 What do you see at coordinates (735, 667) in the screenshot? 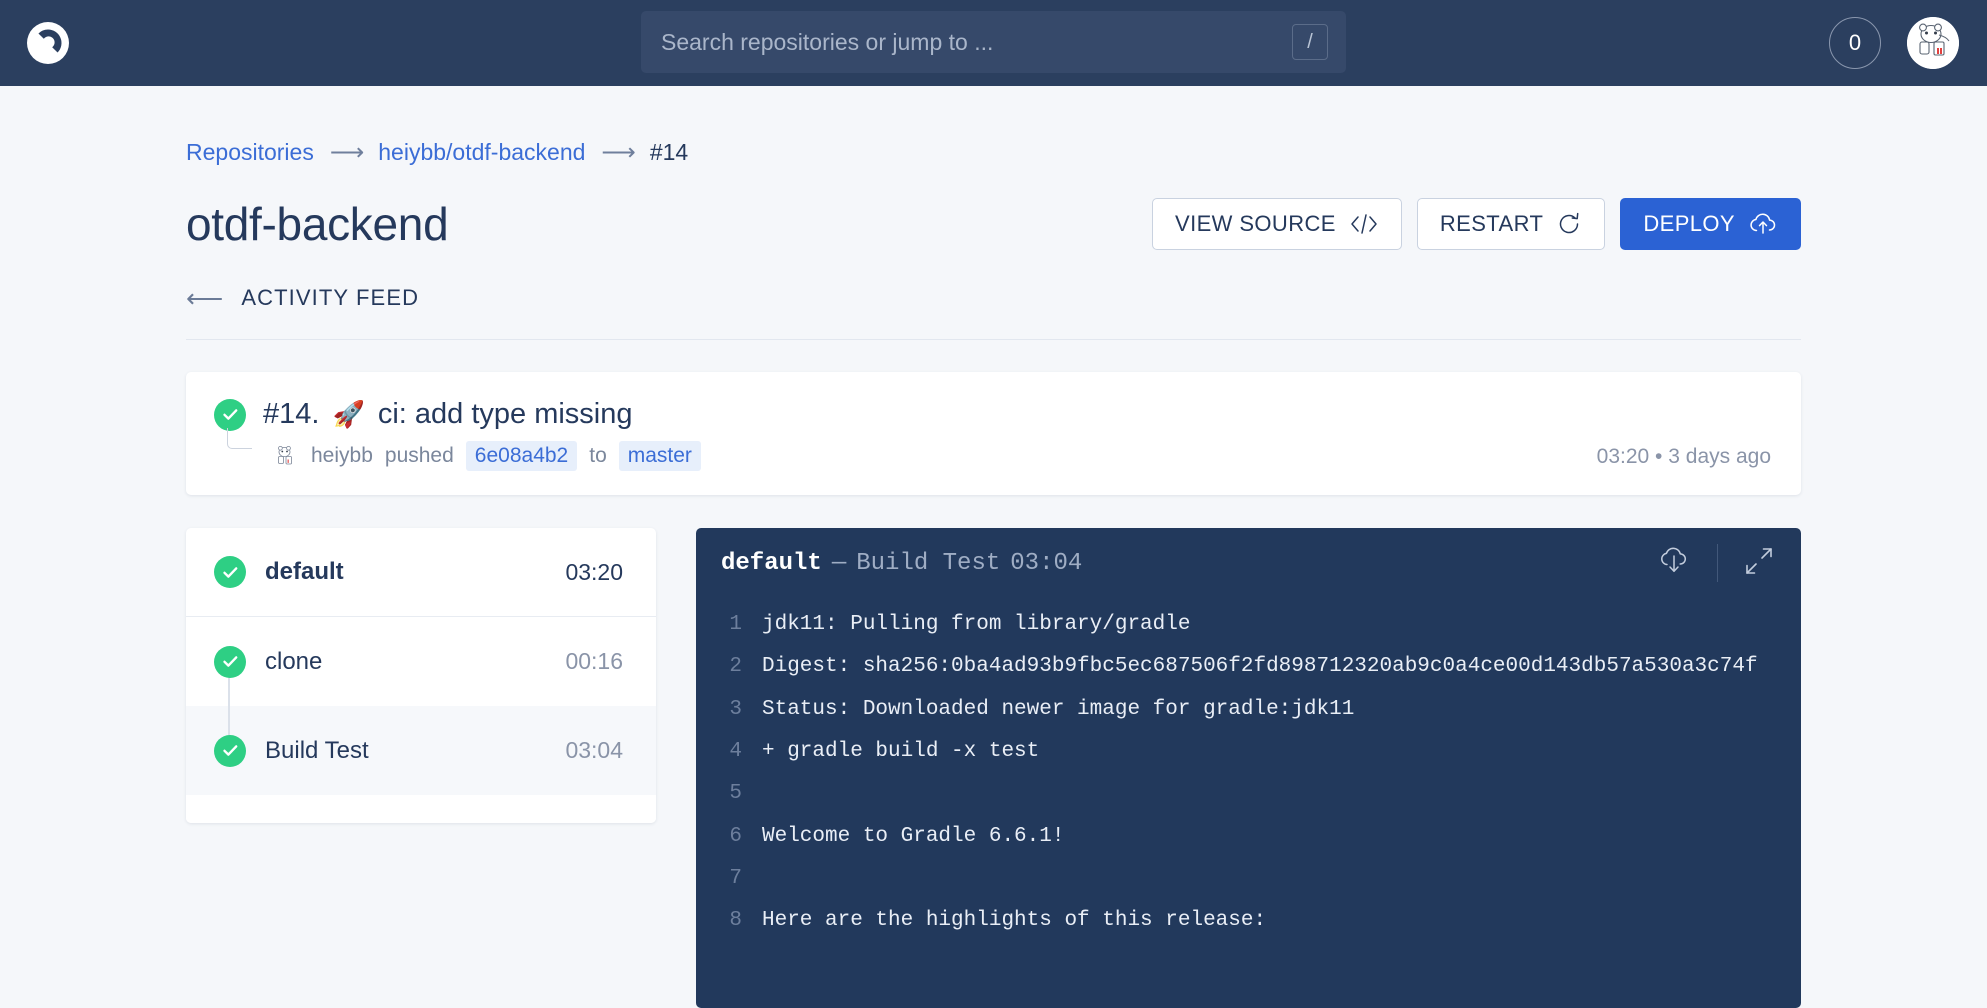
I see `log-line-number: 2` at bounding box center [735, 667].